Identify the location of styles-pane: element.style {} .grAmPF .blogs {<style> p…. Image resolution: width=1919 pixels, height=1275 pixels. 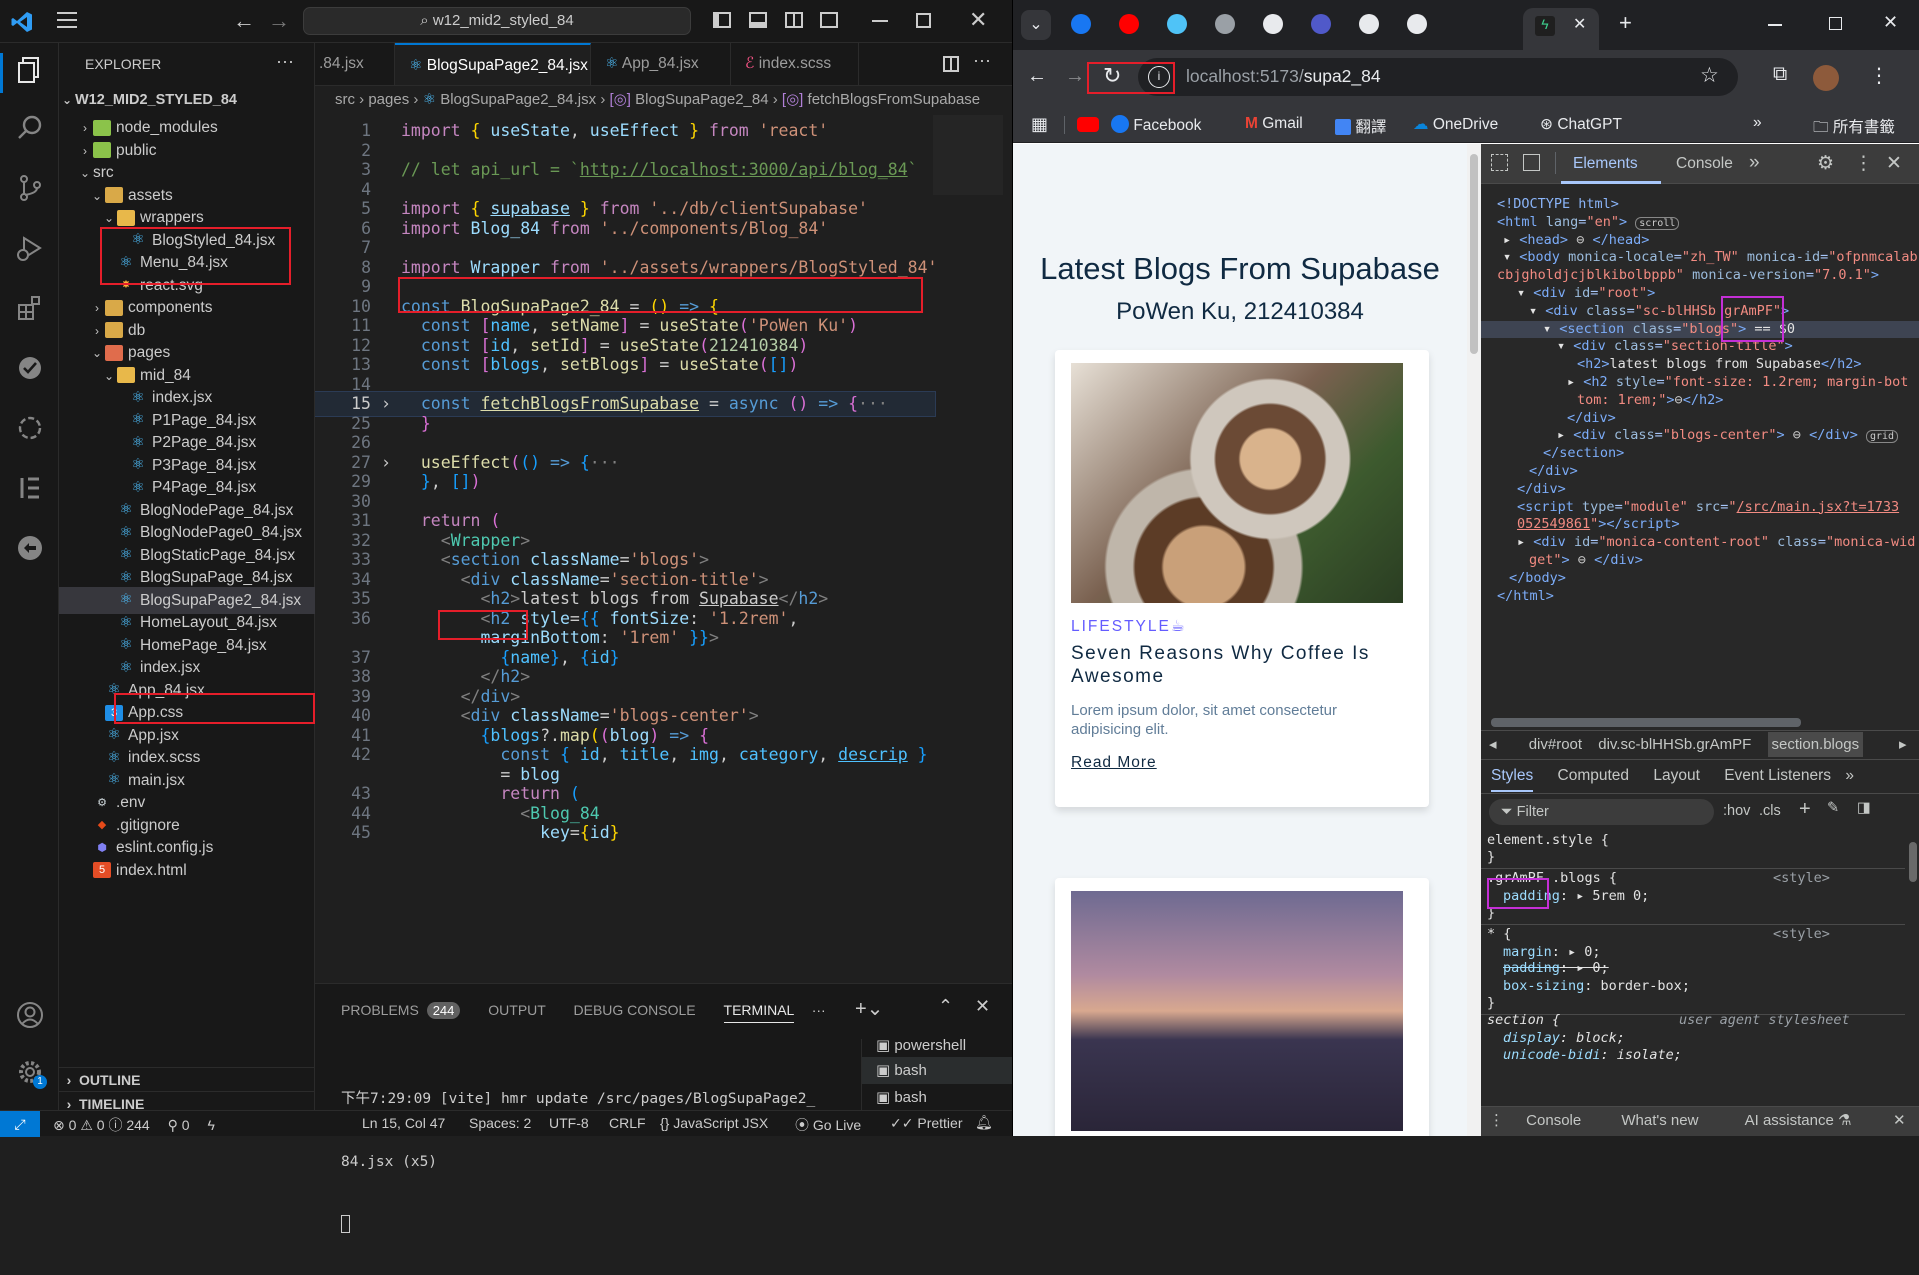
(1693, 967).